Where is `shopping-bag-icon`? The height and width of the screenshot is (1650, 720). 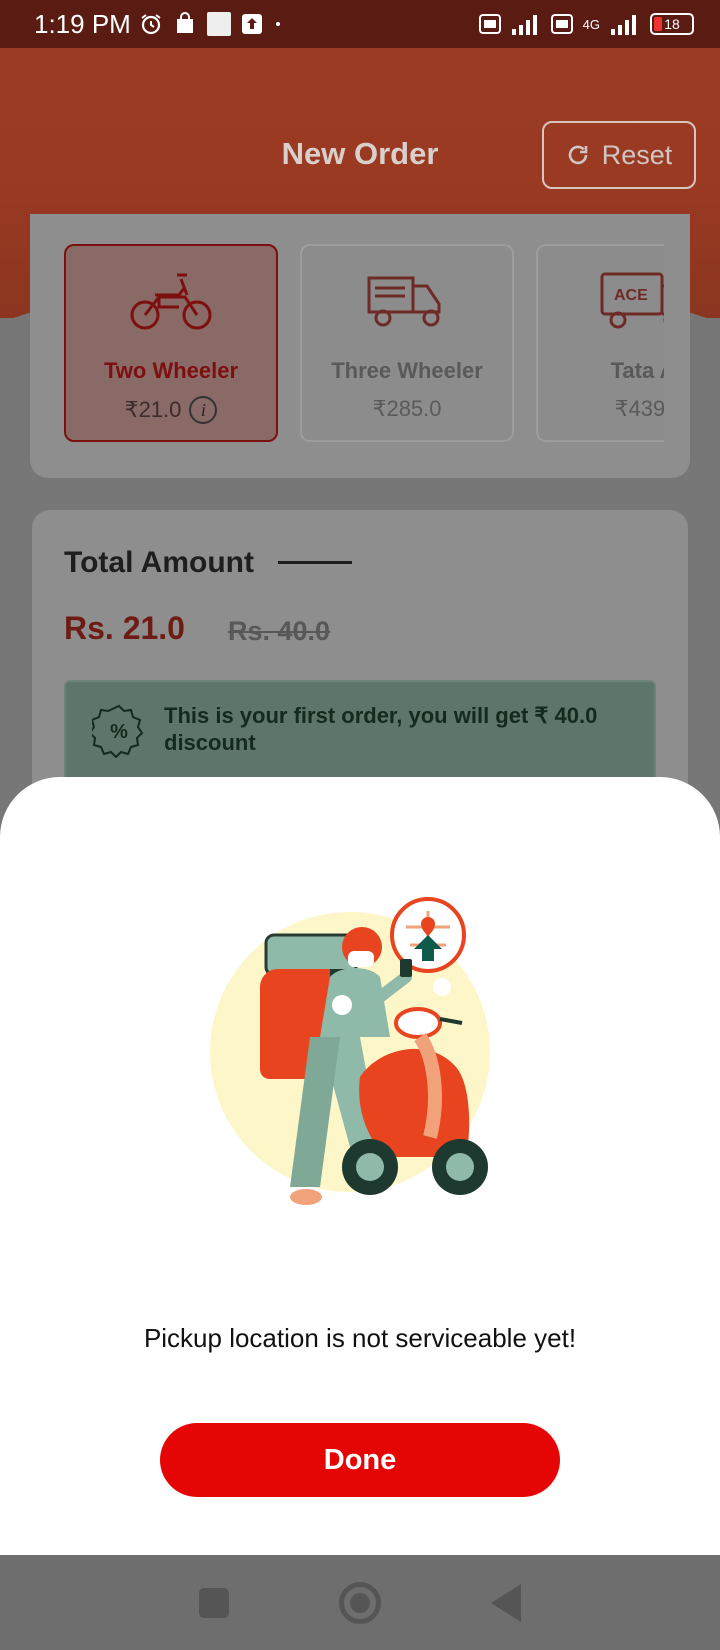
shopping-bag-icon is located at coordinates (184, 22).